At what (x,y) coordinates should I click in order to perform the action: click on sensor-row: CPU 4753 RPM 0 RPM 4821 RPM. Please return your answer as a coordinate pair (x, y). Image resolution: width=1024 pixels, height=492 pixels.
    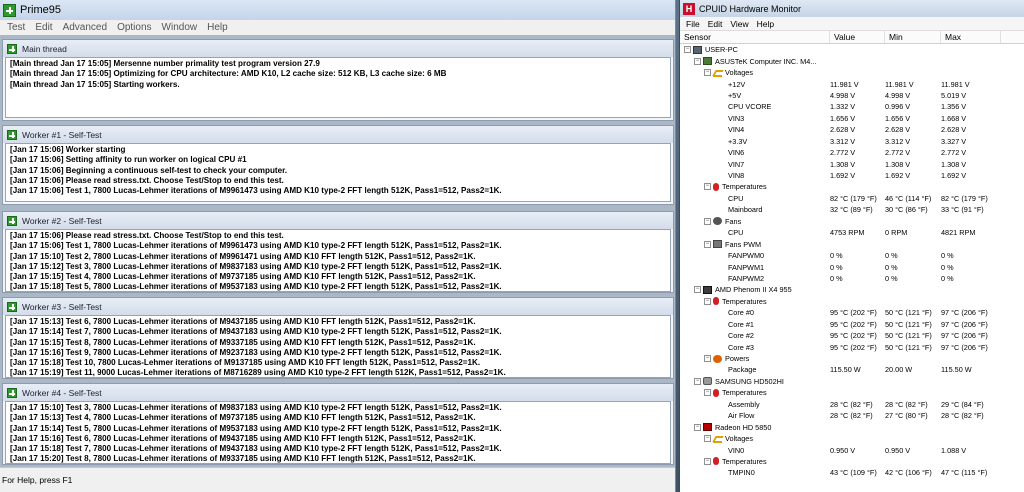
    Looking at the image, I should click on (852, 232).